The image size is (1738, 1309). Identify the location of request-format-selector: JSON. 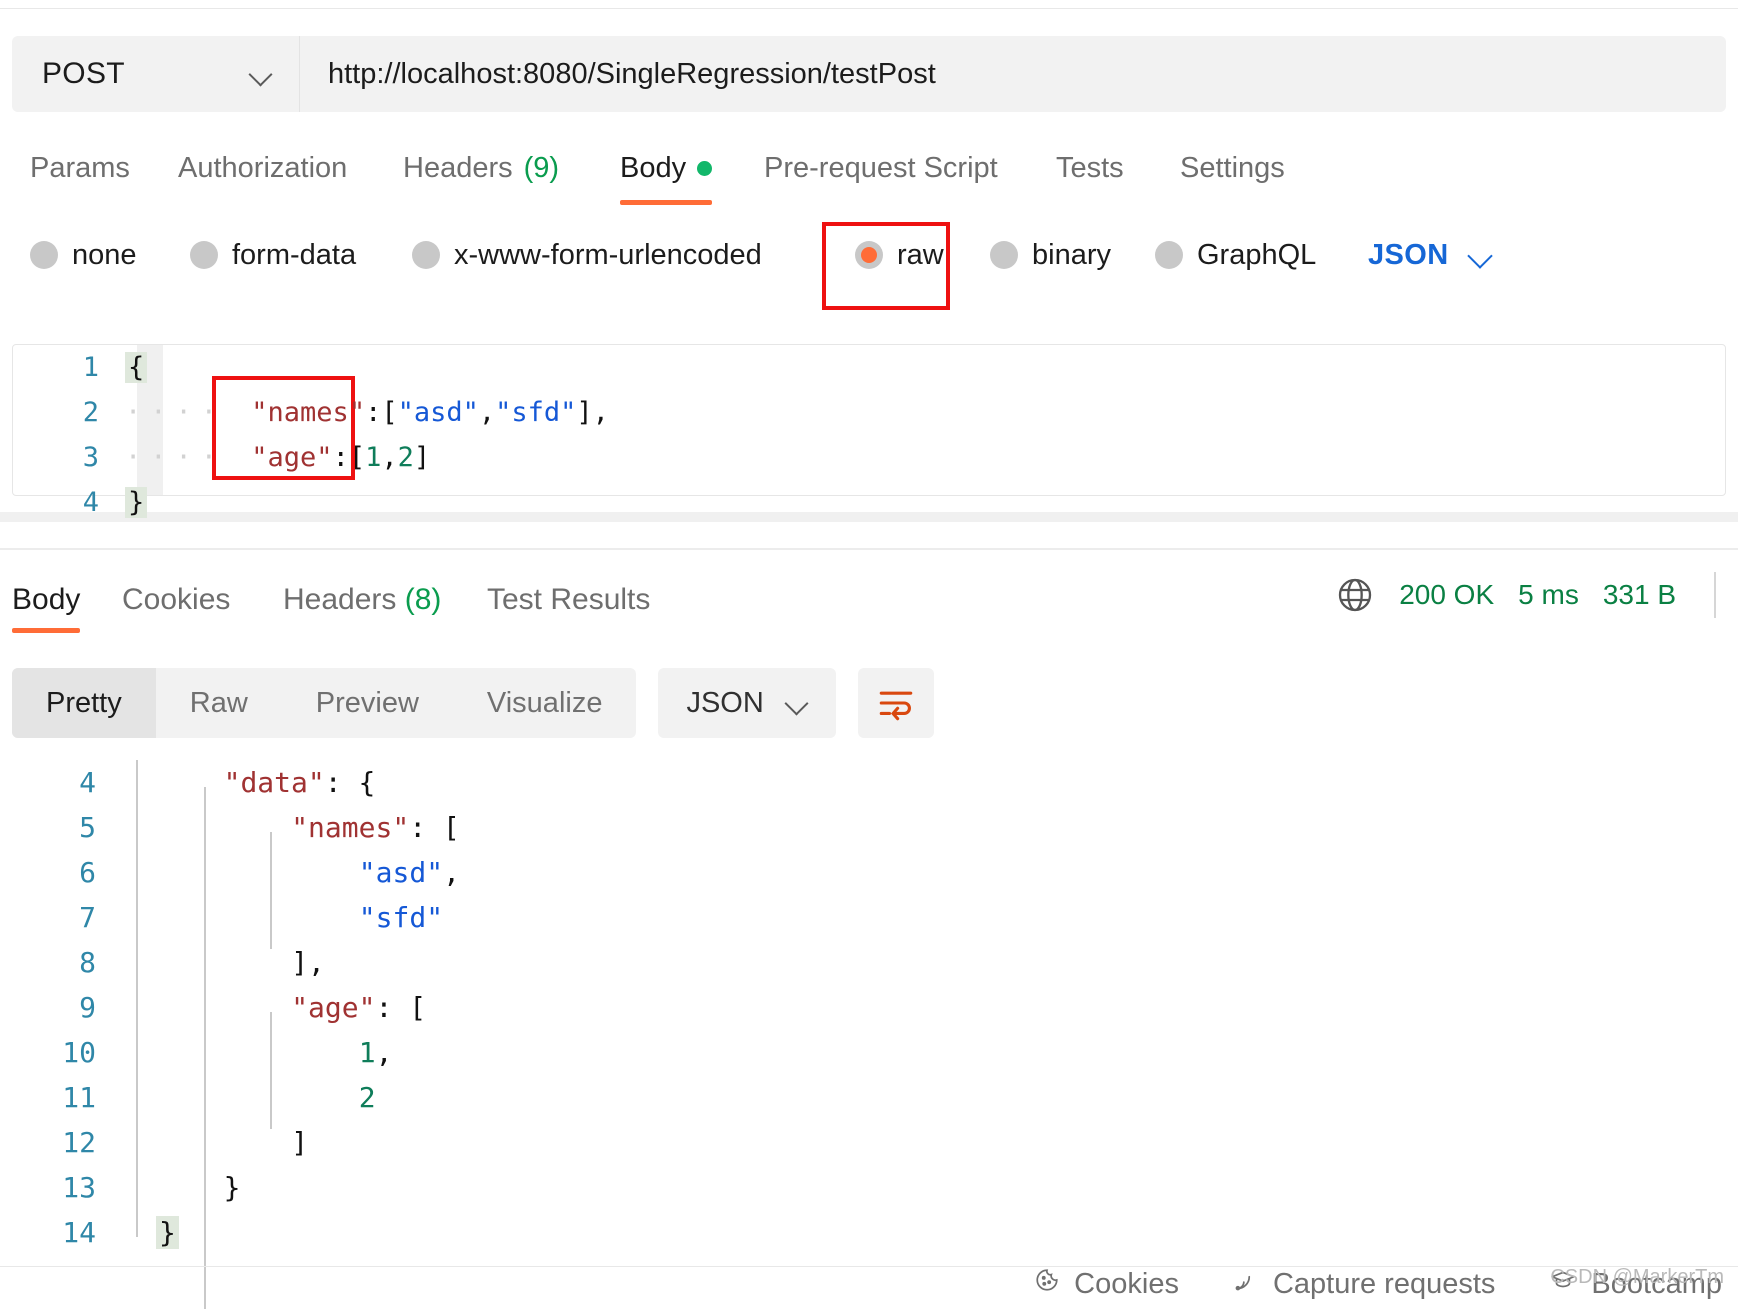
(1430, 255).